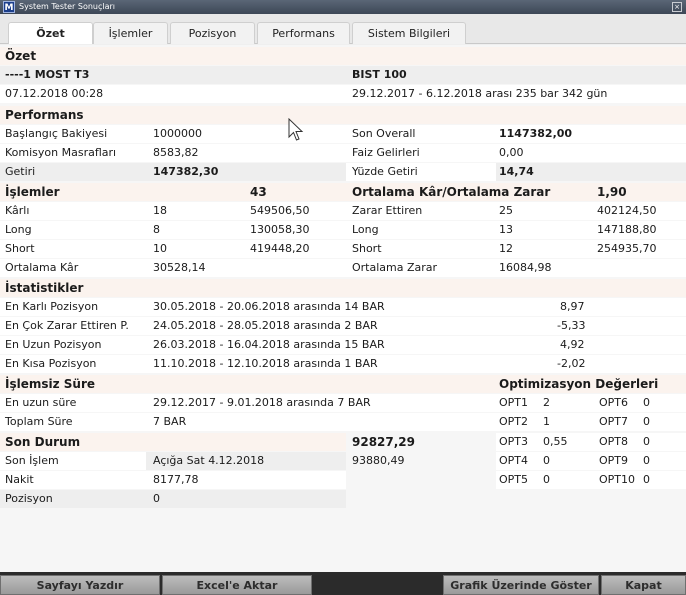 This screenshot has width=686, height=595. I want to click on tab-pozisyon: Pozisyon, so click(212, 33).